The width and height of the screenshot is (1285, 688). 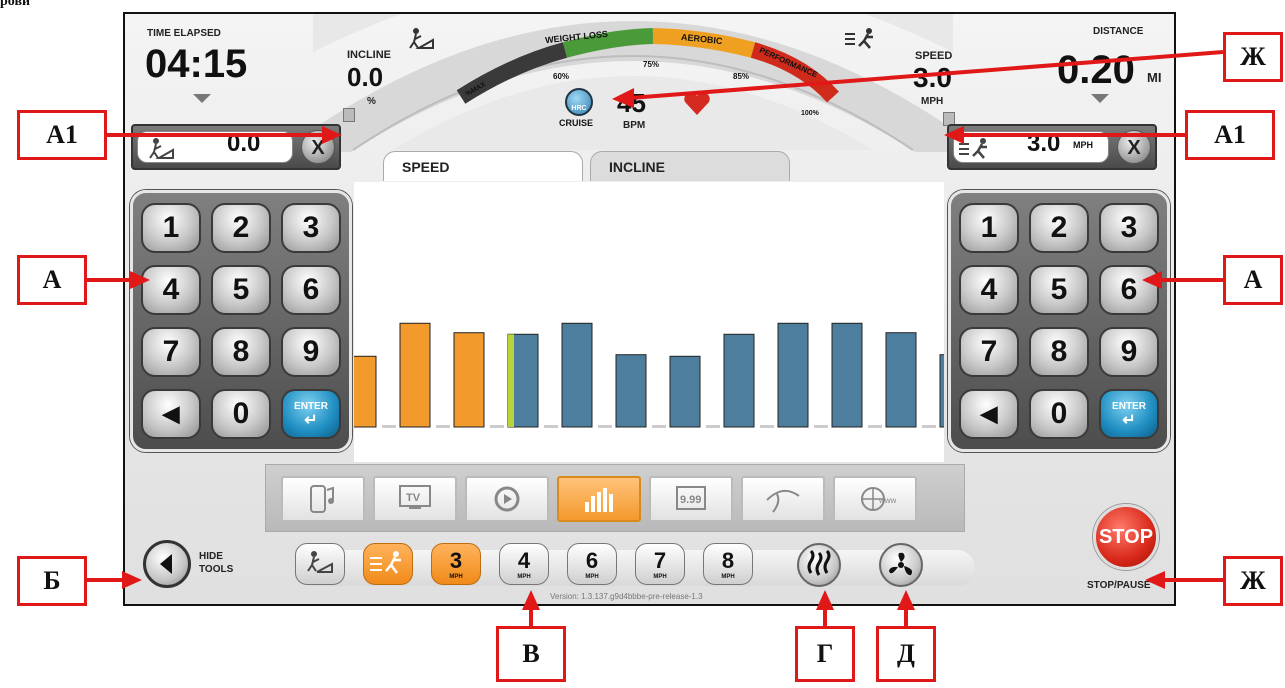 I want to click on fan-icon, so click(x=901, y=564).